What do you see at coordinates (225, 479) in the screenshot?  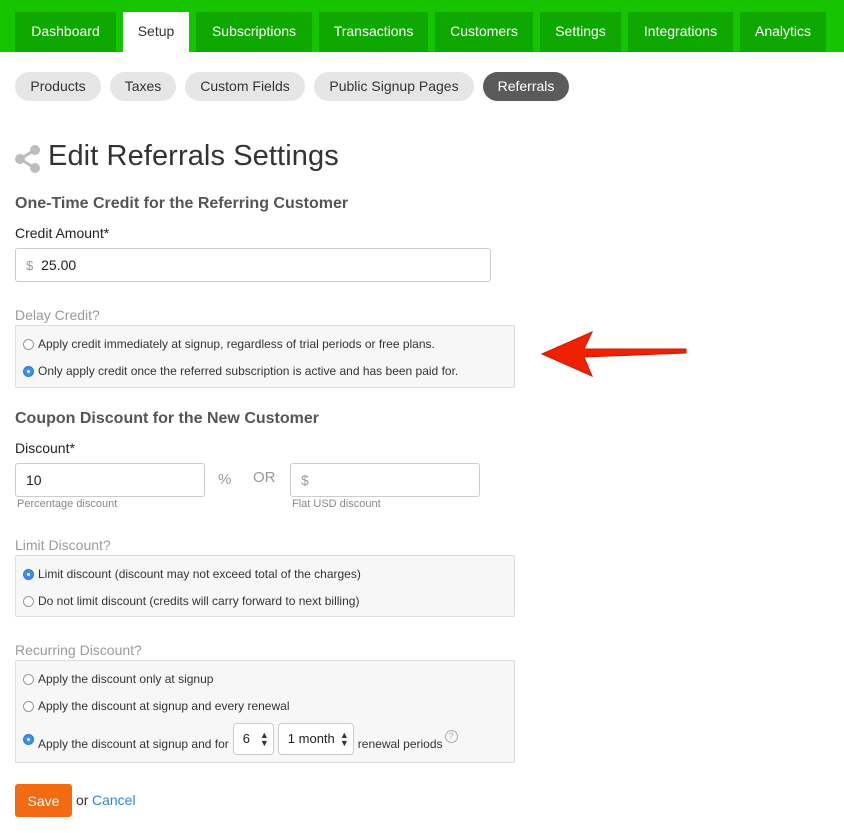 I see `percent-symbol: %` at bounding box center [225, 479].